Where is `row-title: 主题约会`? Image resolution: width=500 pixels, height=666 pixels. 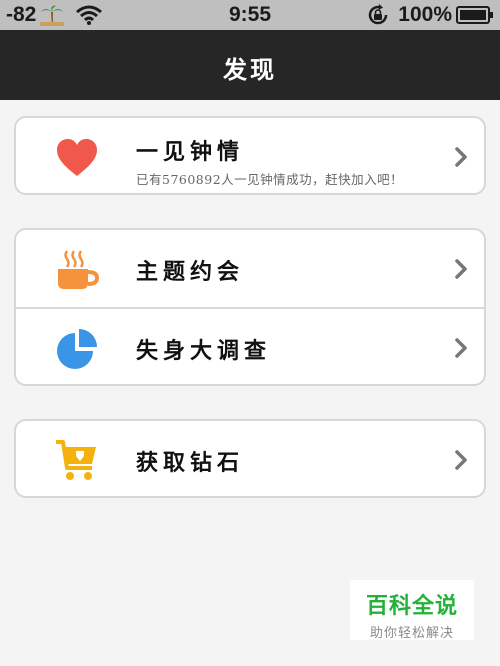 row-title: 主题约会 is located at coordinates (190, 272).